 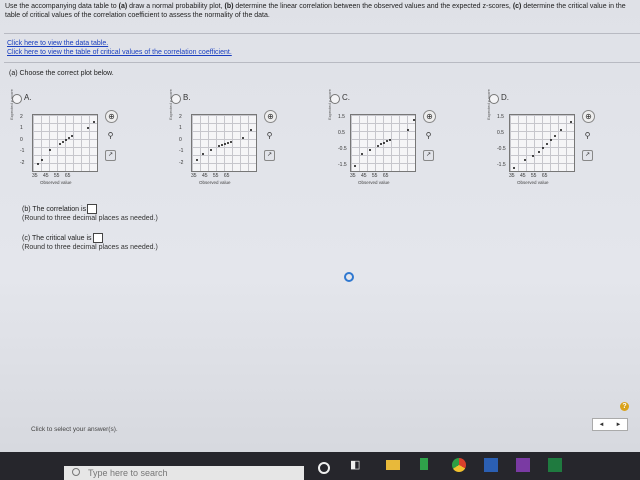 I want to click on next-arrow-icon: ►, so click(x=619, y=425).